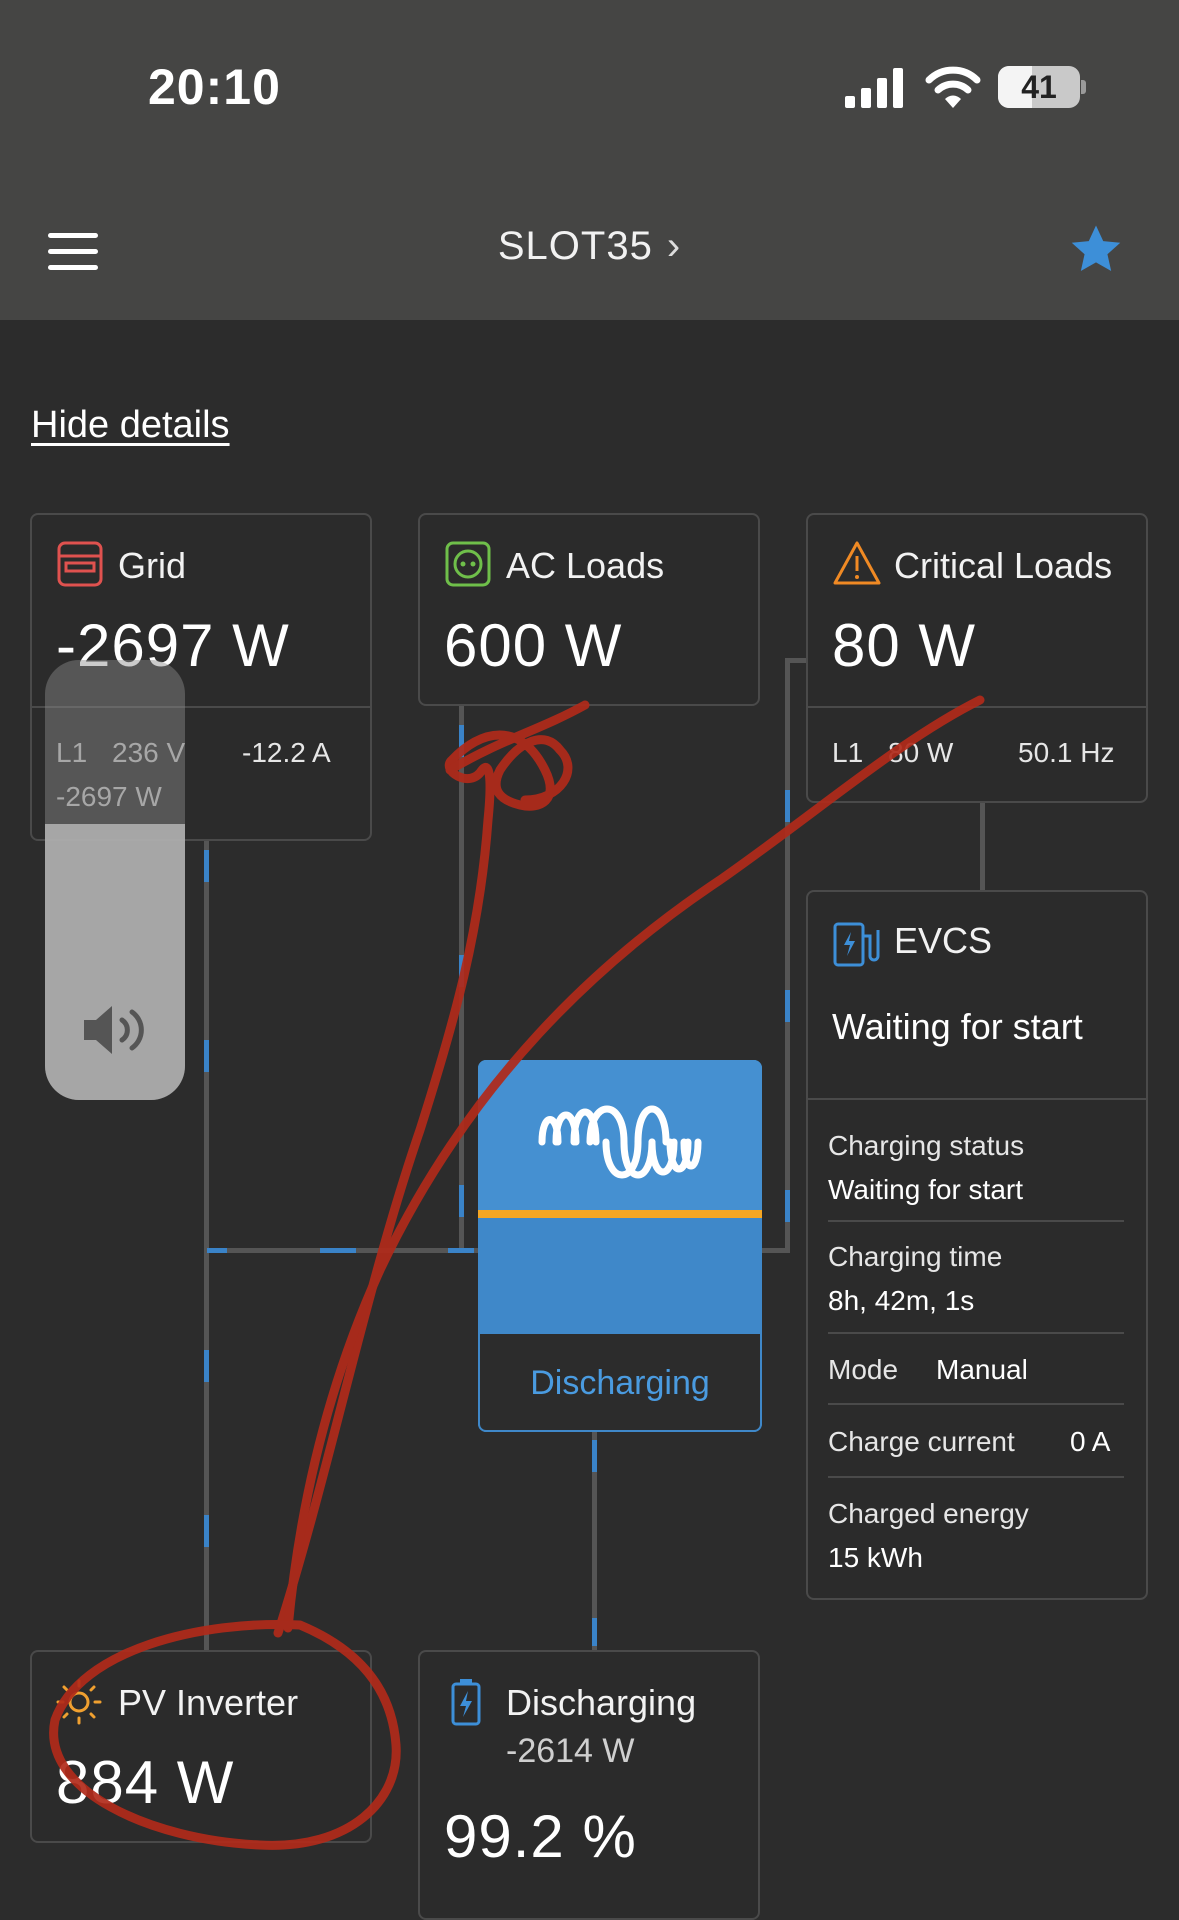 The height and width of the screenshot is (1920, 1179). What do you see at coordinates (1083, 87) in the screenshot?
I see `battery-nub` at bounding box center [1083, 87].